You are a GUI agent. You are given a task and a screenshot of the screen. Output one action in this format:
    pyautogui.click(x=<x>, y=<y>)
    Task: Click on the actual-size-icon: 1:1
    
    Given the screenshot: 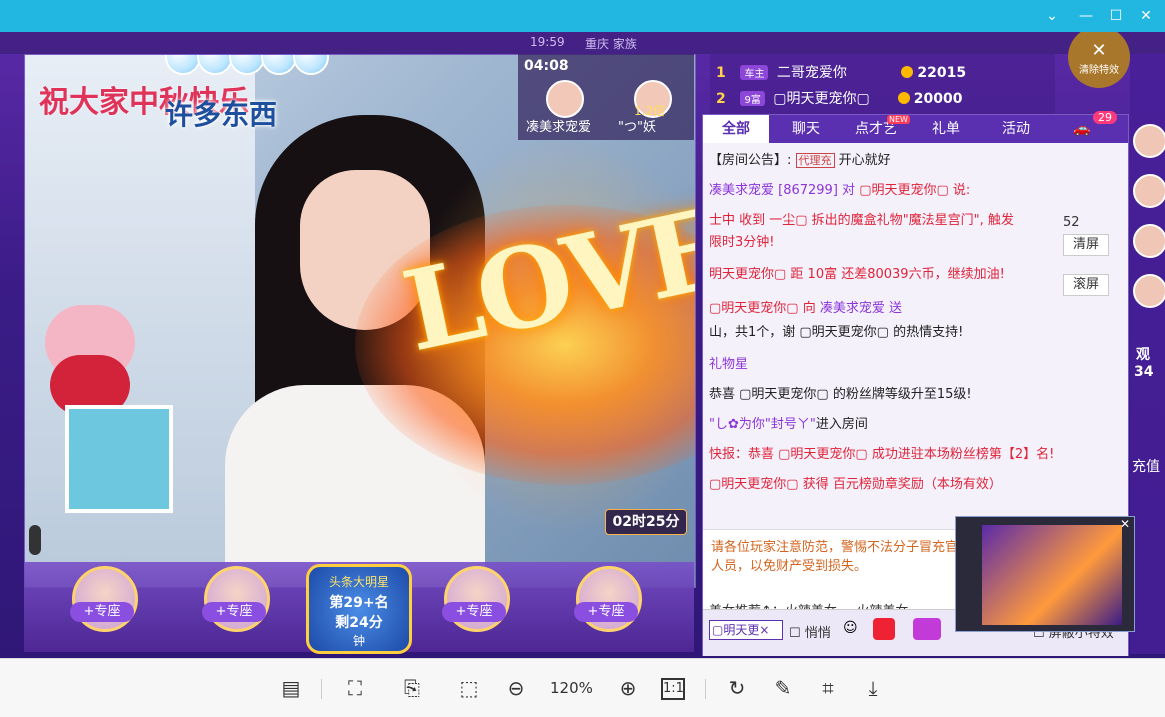 What is the action you would take?
    pyautogui.click(x=673, y=689)
    